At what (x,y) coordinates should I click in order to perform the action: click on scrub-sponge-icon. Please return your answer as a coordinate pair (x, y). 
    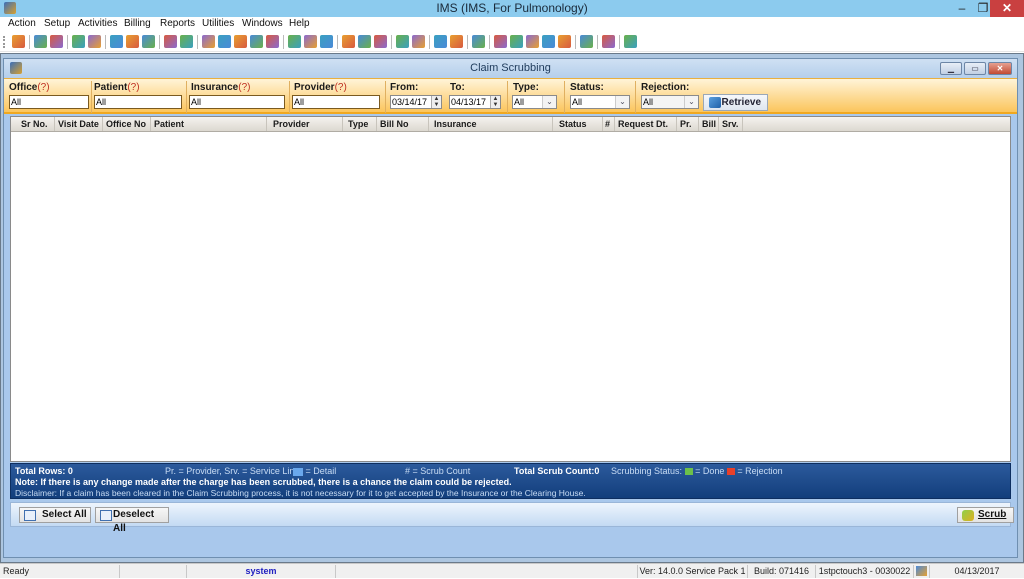
    Looking at the image, I should click on (968, 515).